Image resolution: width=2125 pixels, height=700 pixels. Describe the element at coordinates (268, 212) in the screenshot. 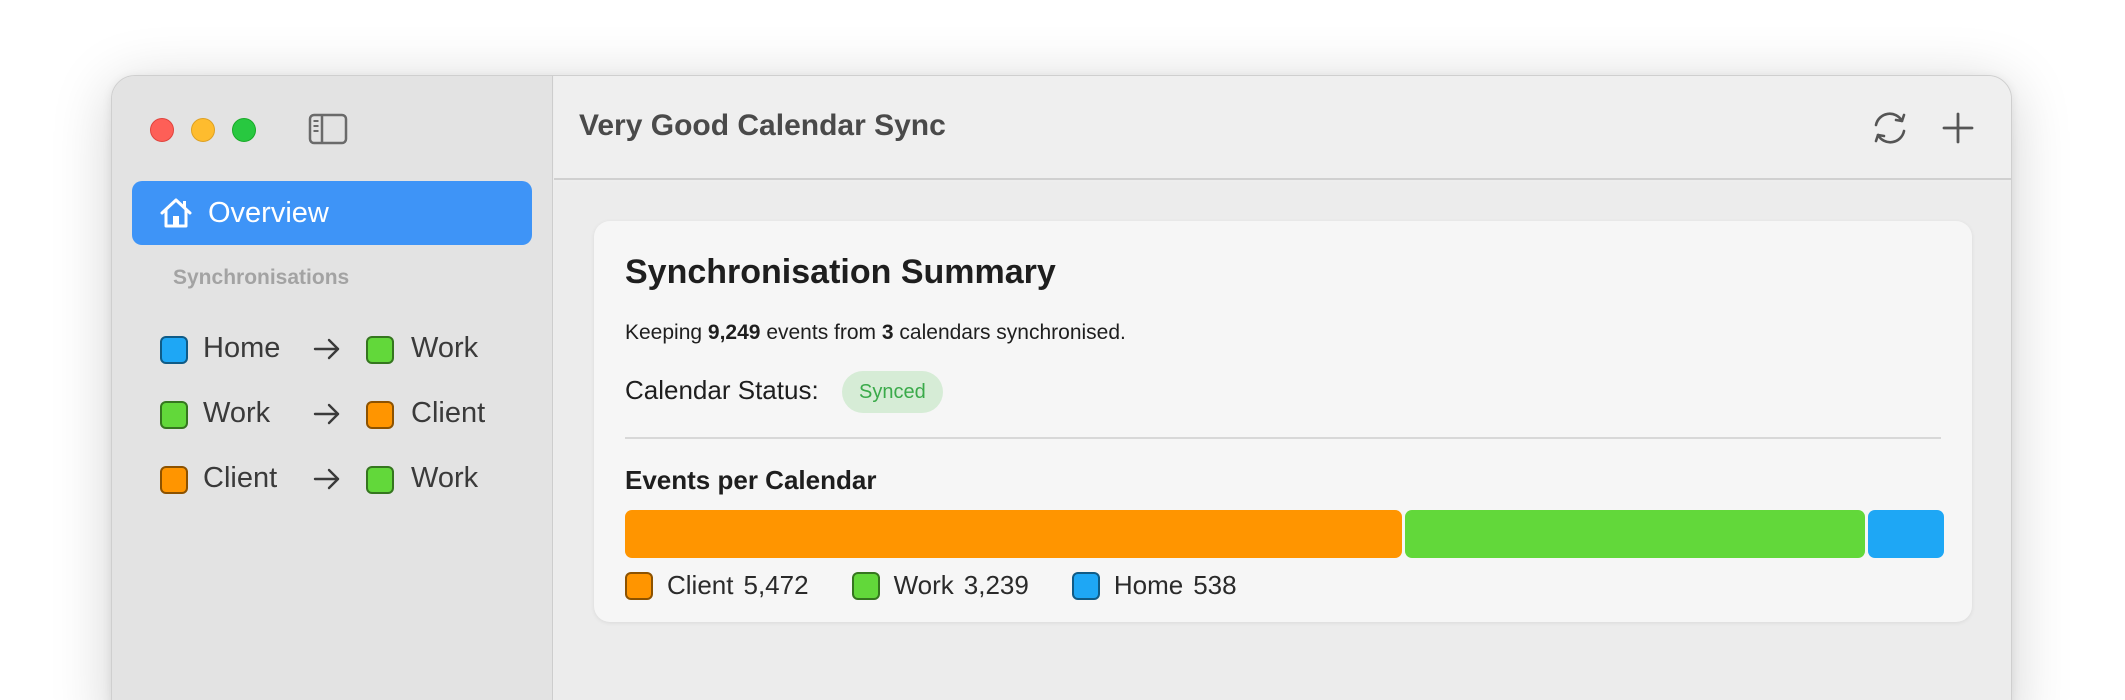

I see `sidebar-item-label: Overview` at that location.